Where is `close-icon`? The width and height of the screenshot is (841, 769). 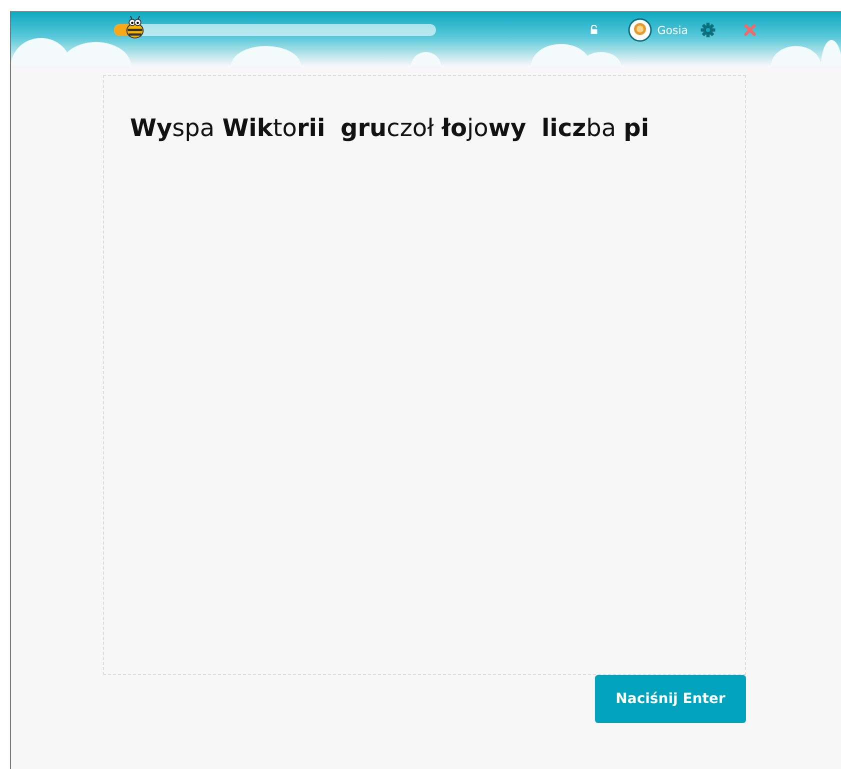
close-icon is located at coordinates (750, 30).